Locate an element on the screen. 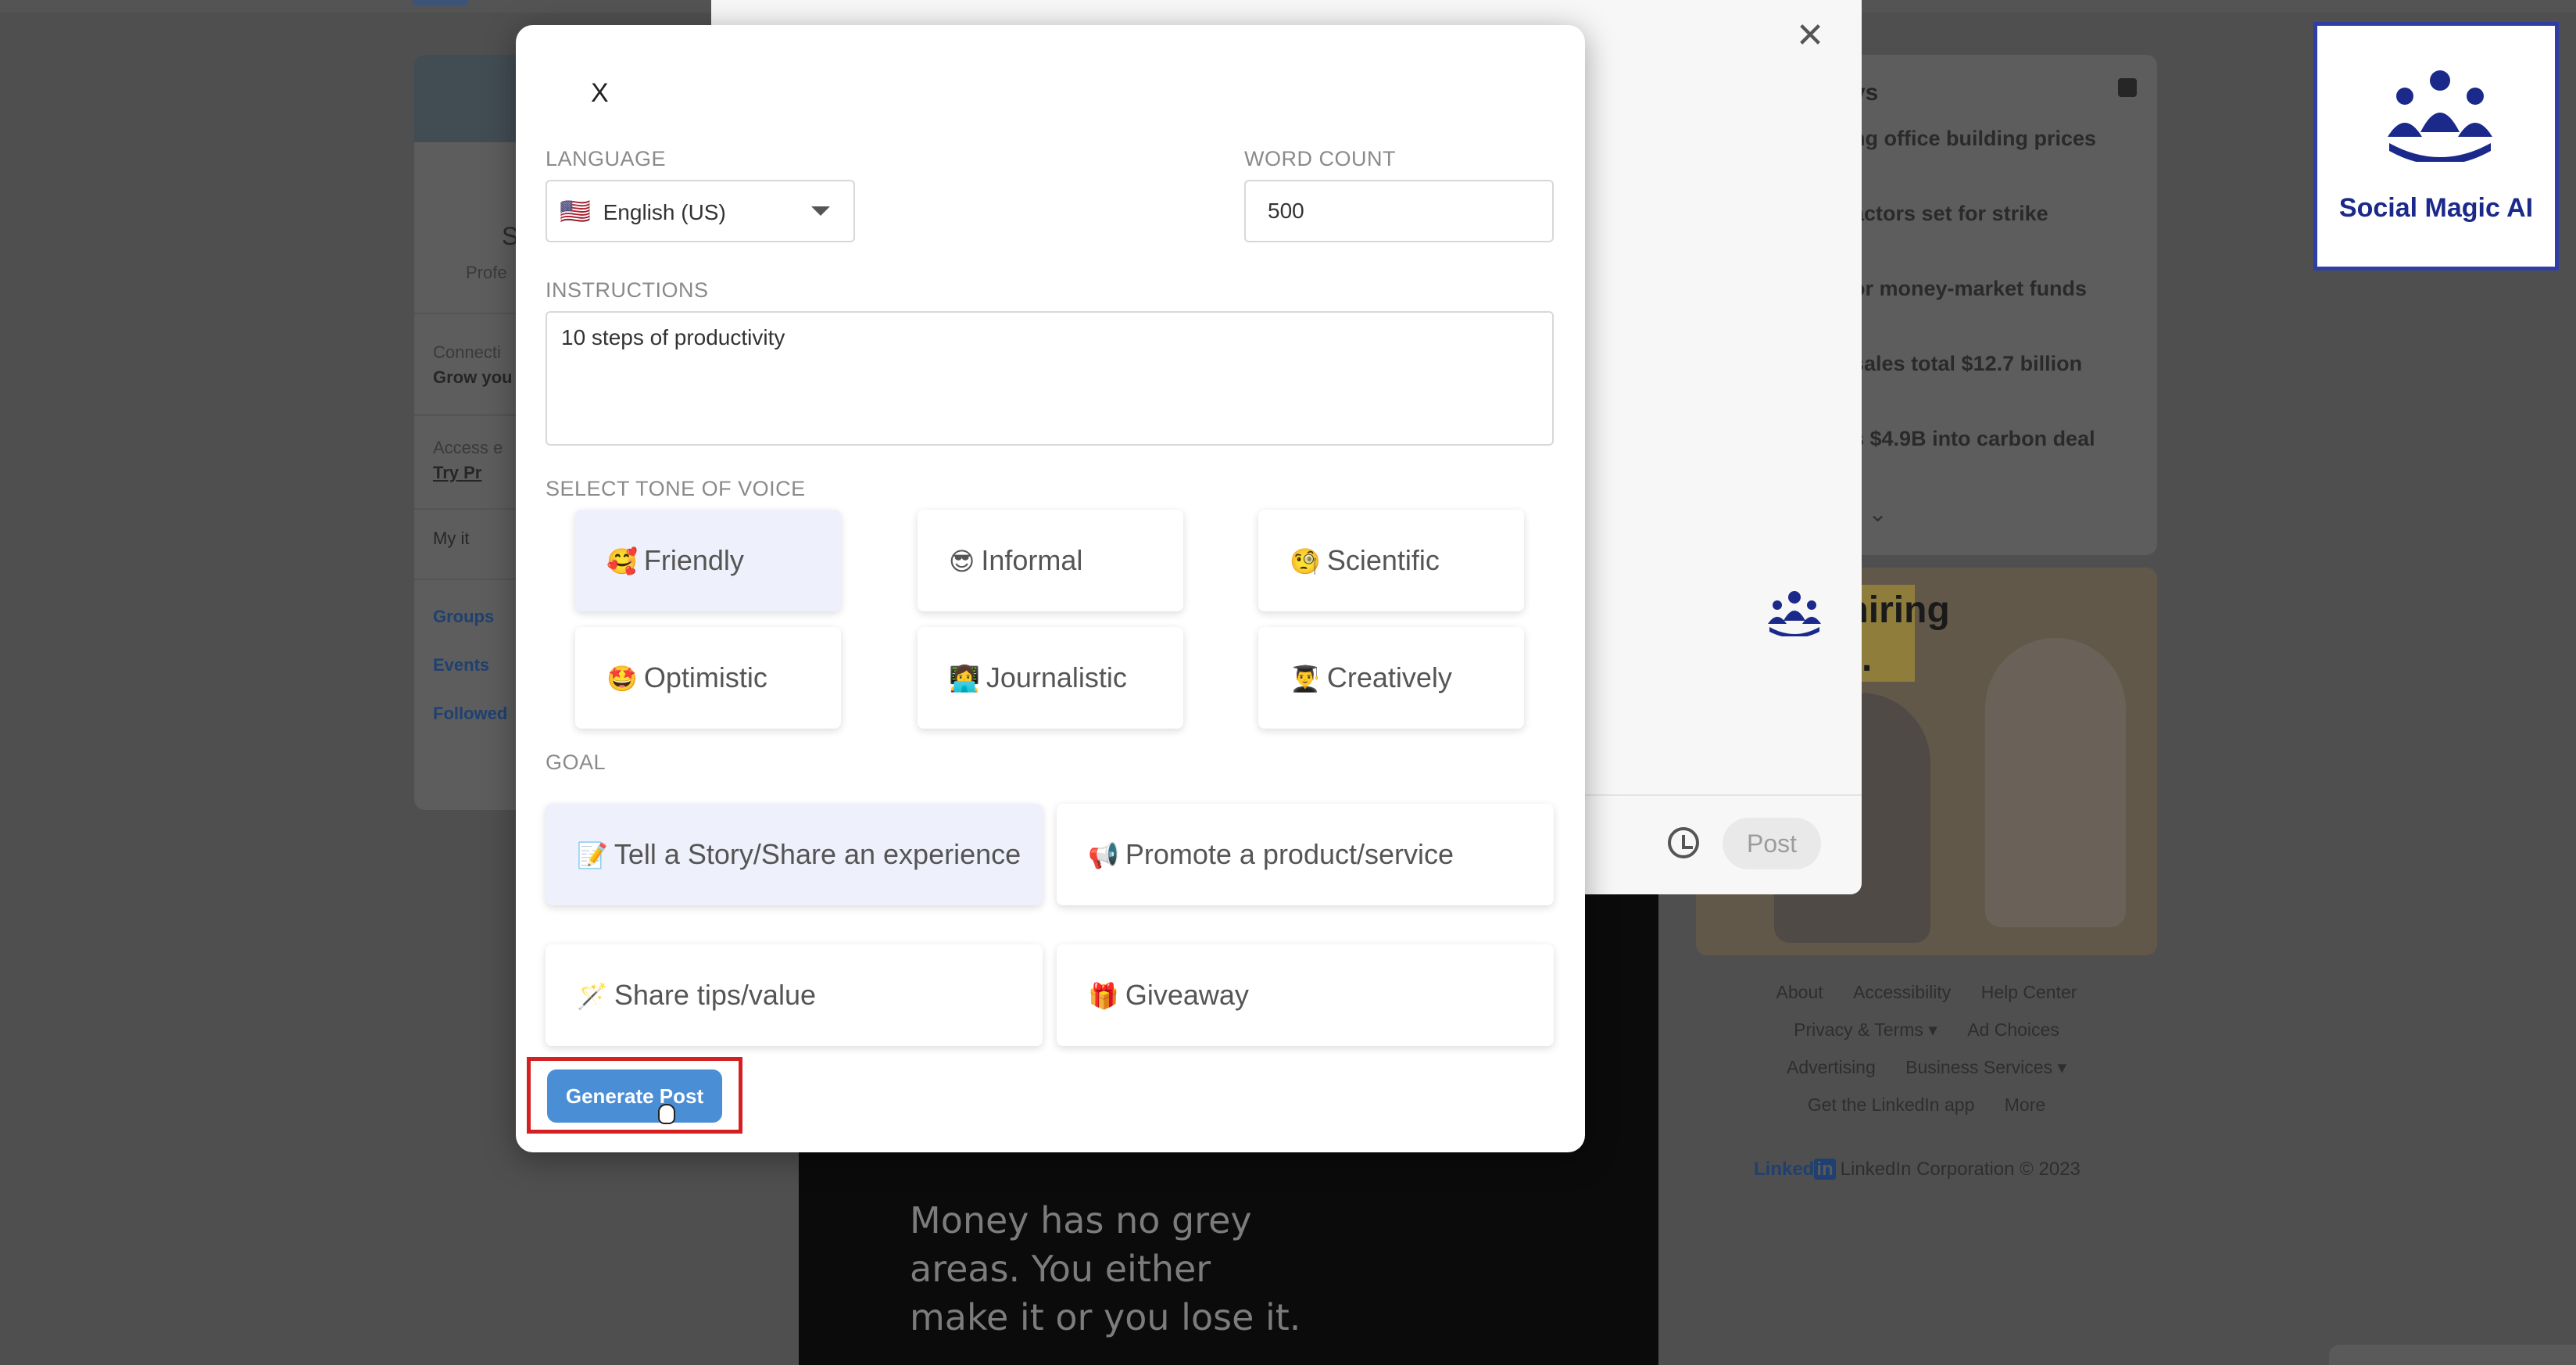 The width and height of the screenshot is (2576, 1365). groups-link: Groups is located at coordinates (463, 617).